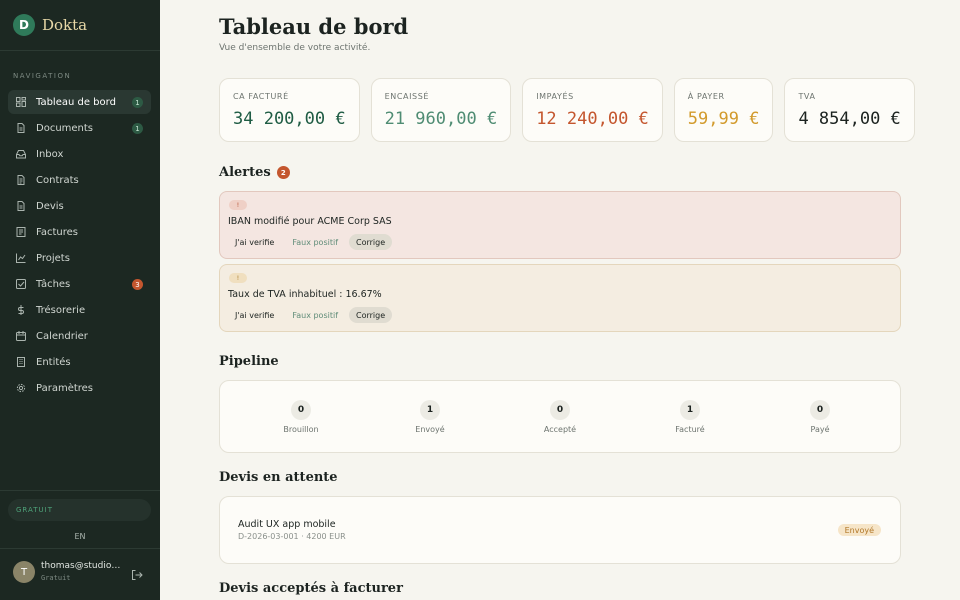  What do you see at coordinates (50, 206) in the screenshot?
I see `sidebar-item-label: Devis` at bounding box center [50, 206].